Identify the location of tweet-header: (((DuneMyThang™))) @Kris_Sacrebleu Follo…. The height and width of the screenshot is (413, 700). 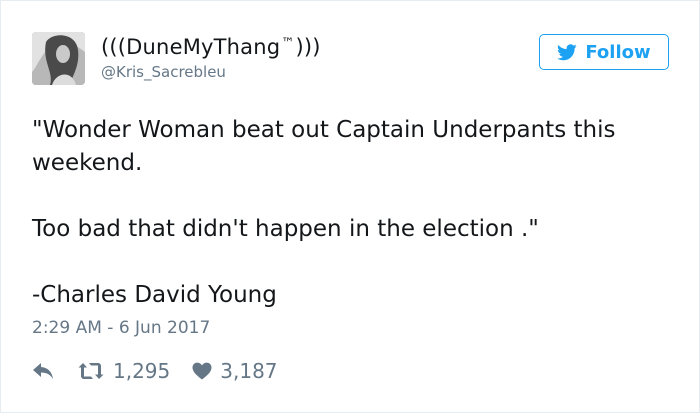
(352, 62).